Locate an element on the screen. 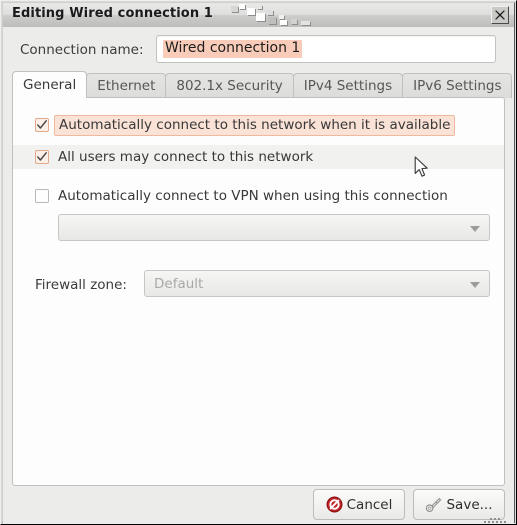 This screenshot has height=525, width=517. tab-8021x-security: 802.1x Security is located at coordinates (229, 85).